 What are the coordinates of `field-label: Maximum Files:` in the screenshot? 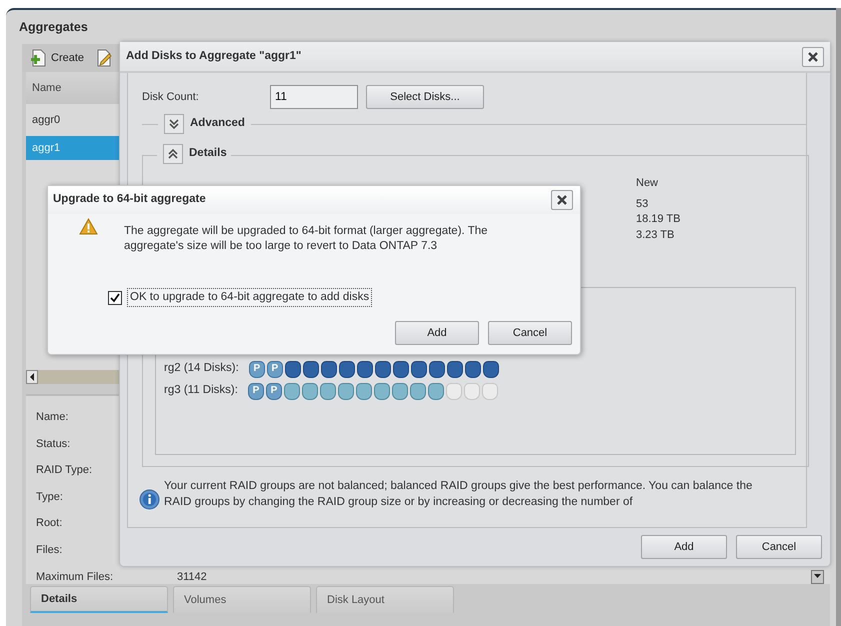 It's located at (75, 577).